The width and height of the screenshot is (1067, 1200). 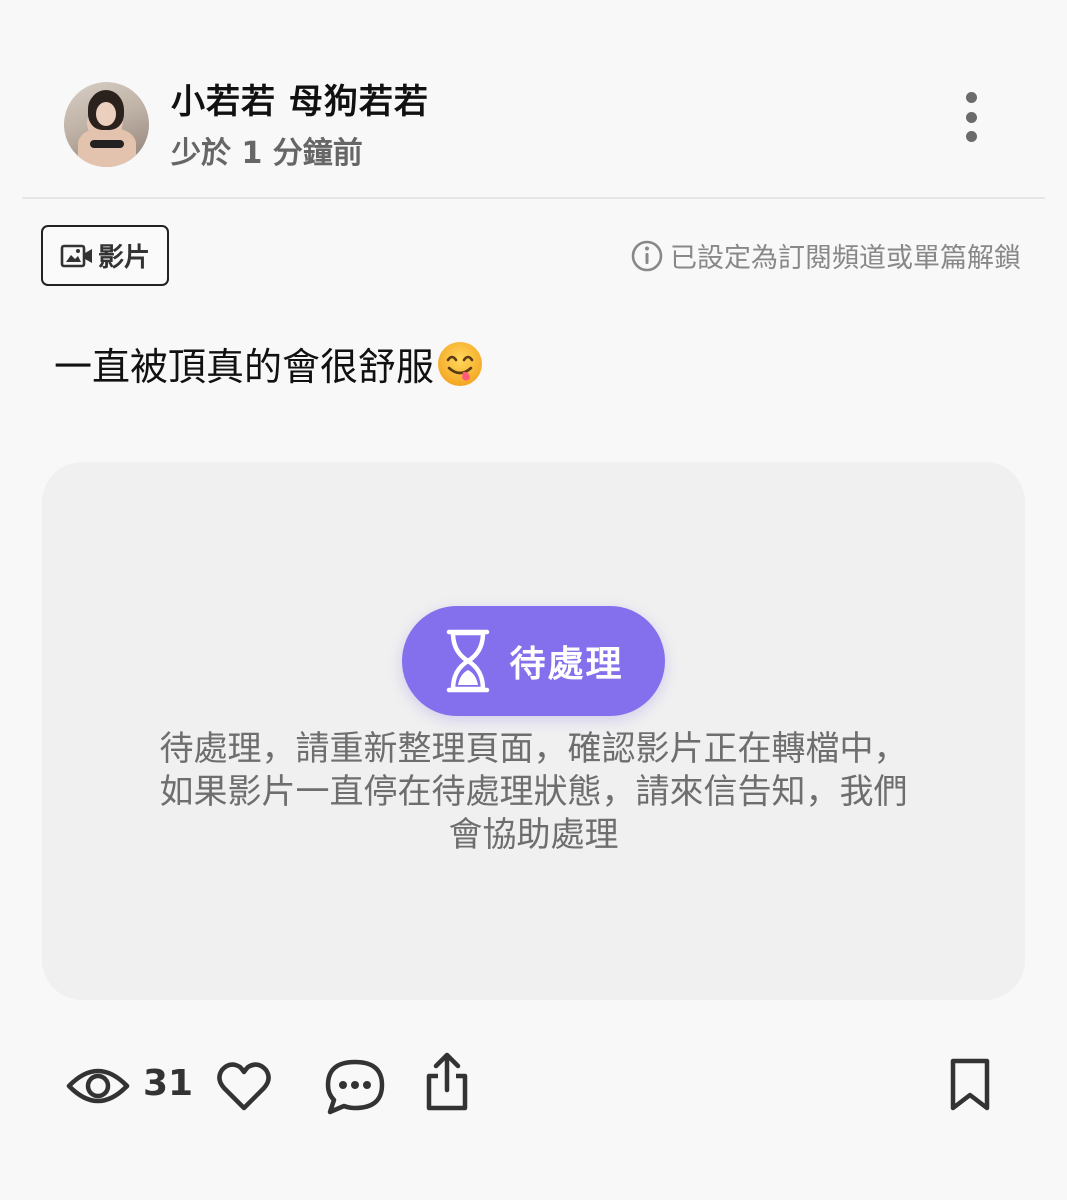 What do you see at coordinates (460, 363) in the screenshot?
I see `face-savoring-food-emoji` at bounding box center [460, 363].